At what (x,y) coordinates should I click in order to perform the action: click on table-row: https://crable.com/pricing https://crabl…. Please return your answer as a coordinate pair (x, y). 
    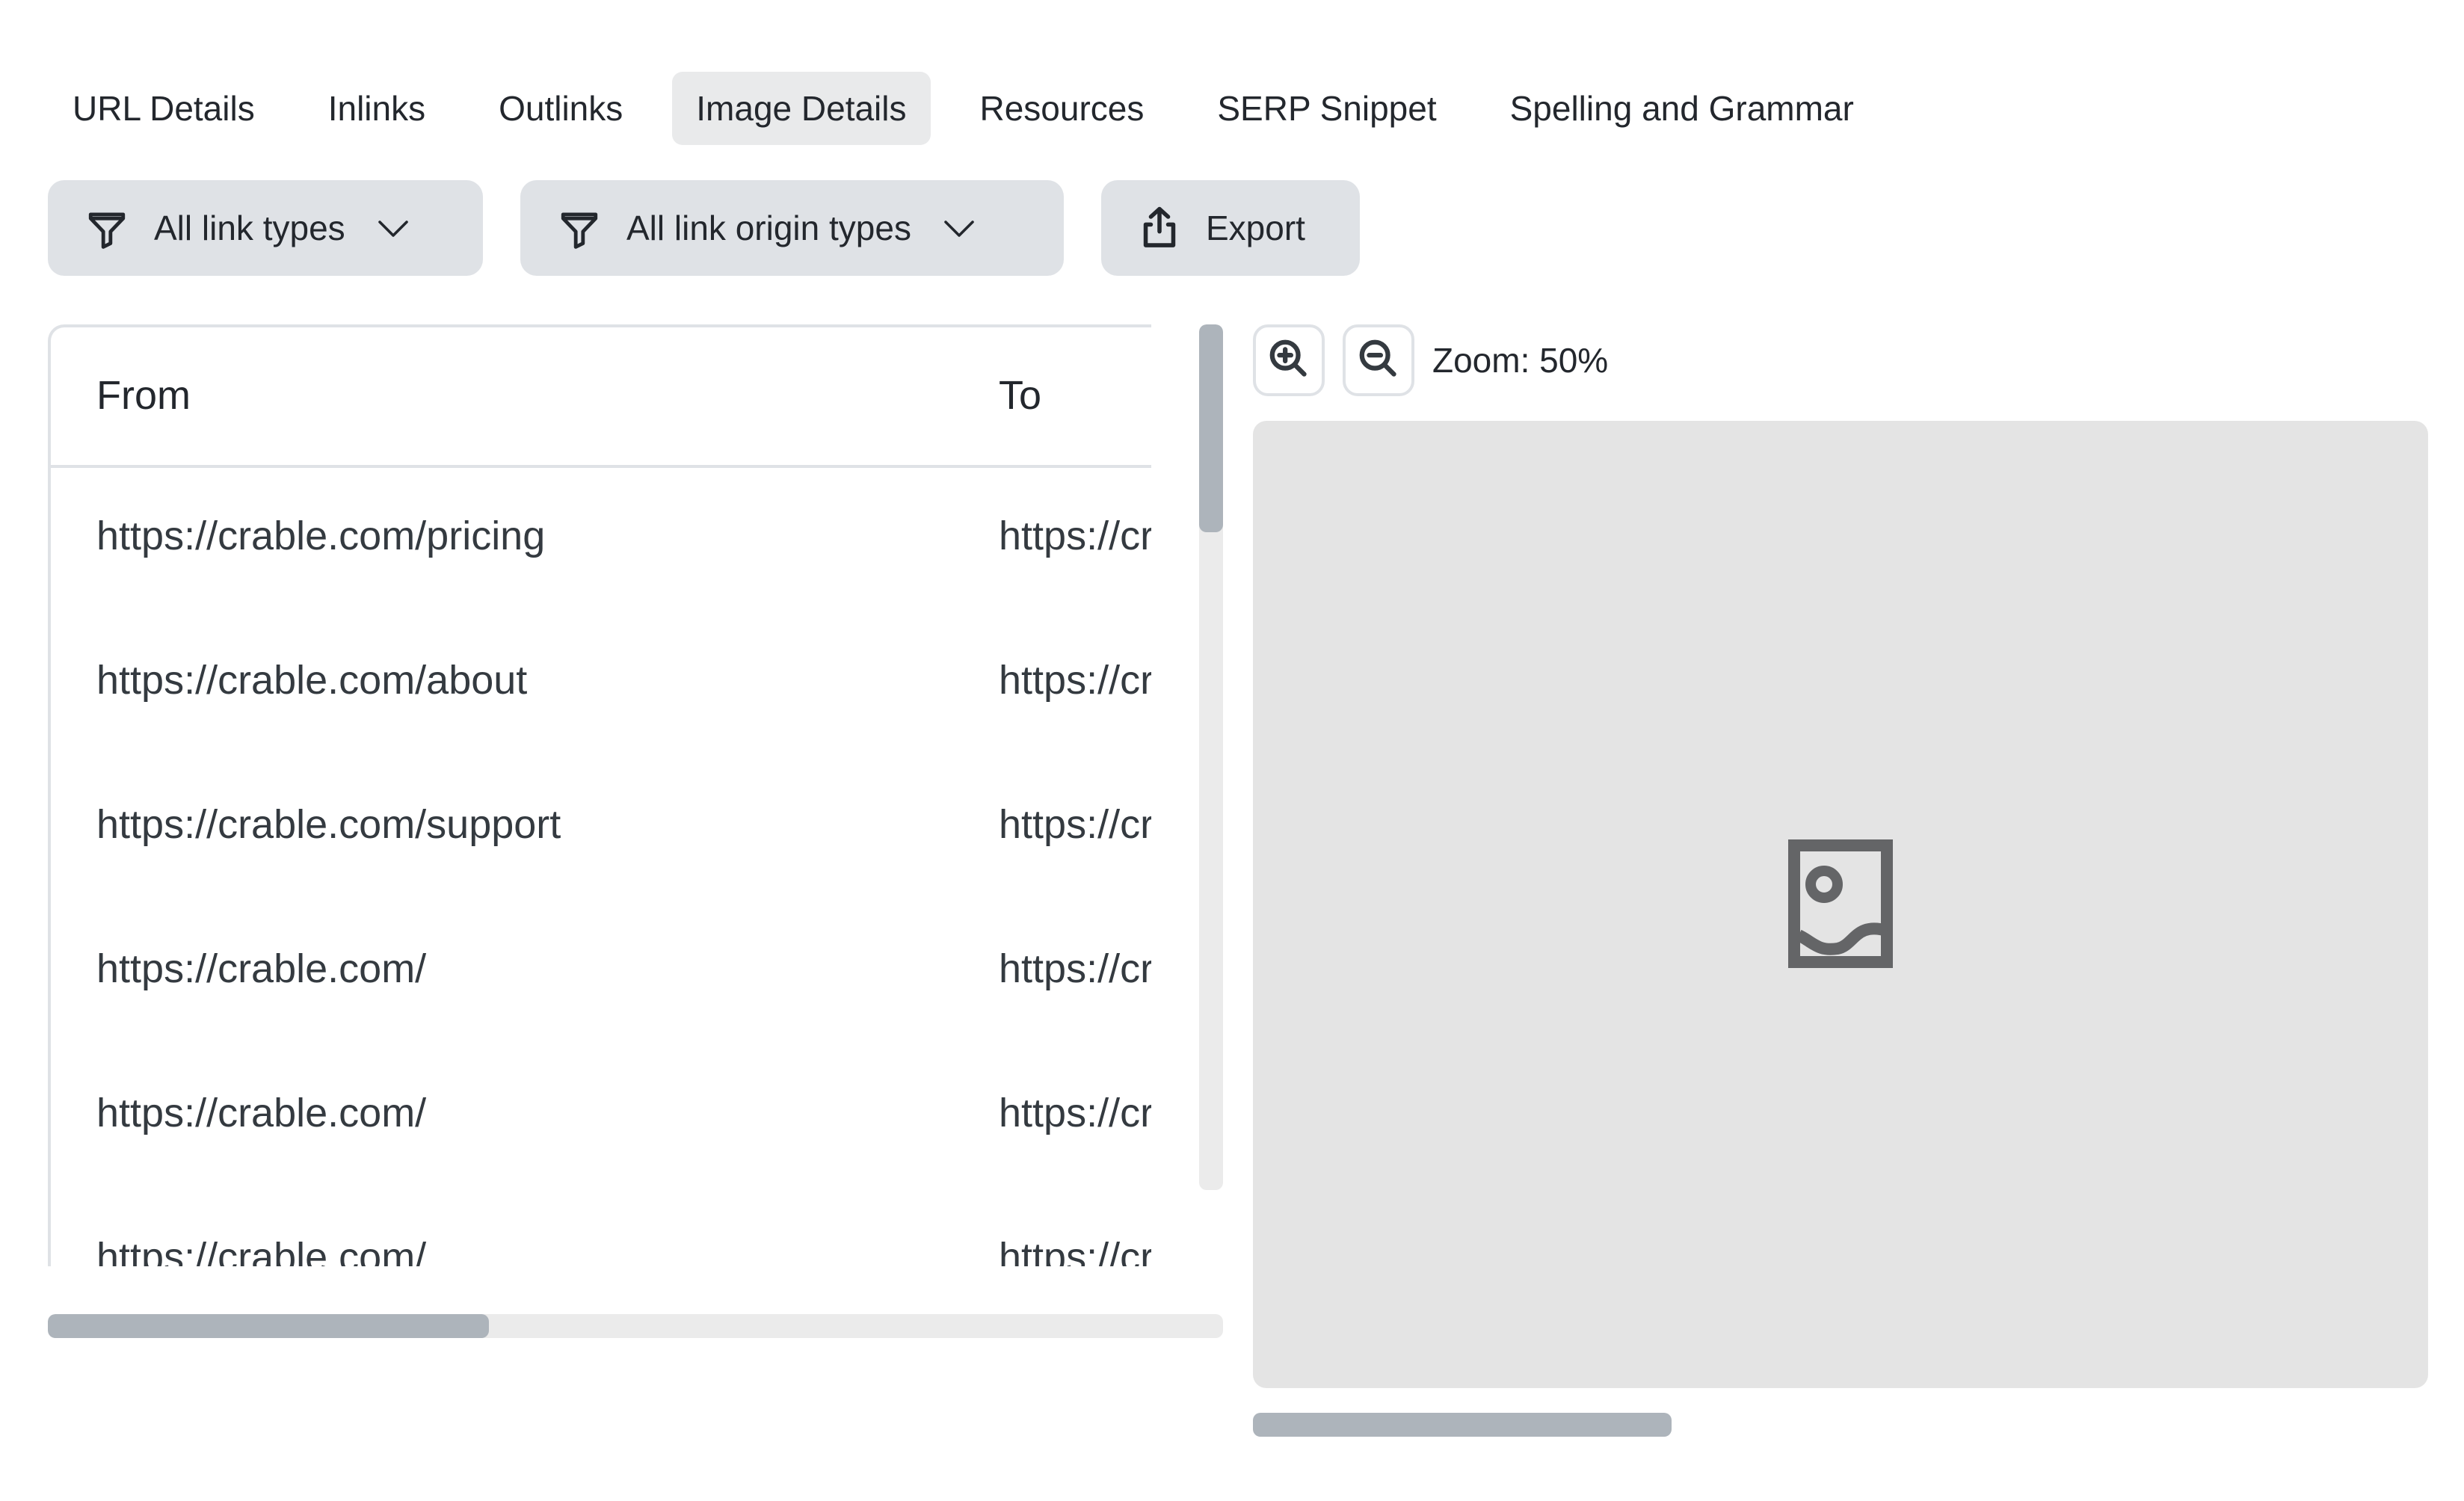
    Looking at the image, I should click on (601, 540).